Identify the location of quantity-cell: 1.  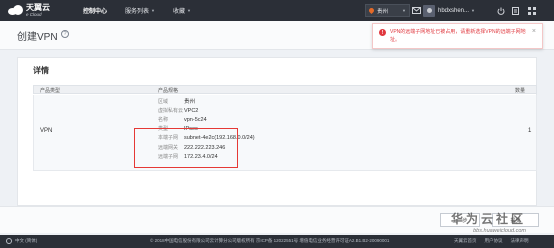
(530, 131).